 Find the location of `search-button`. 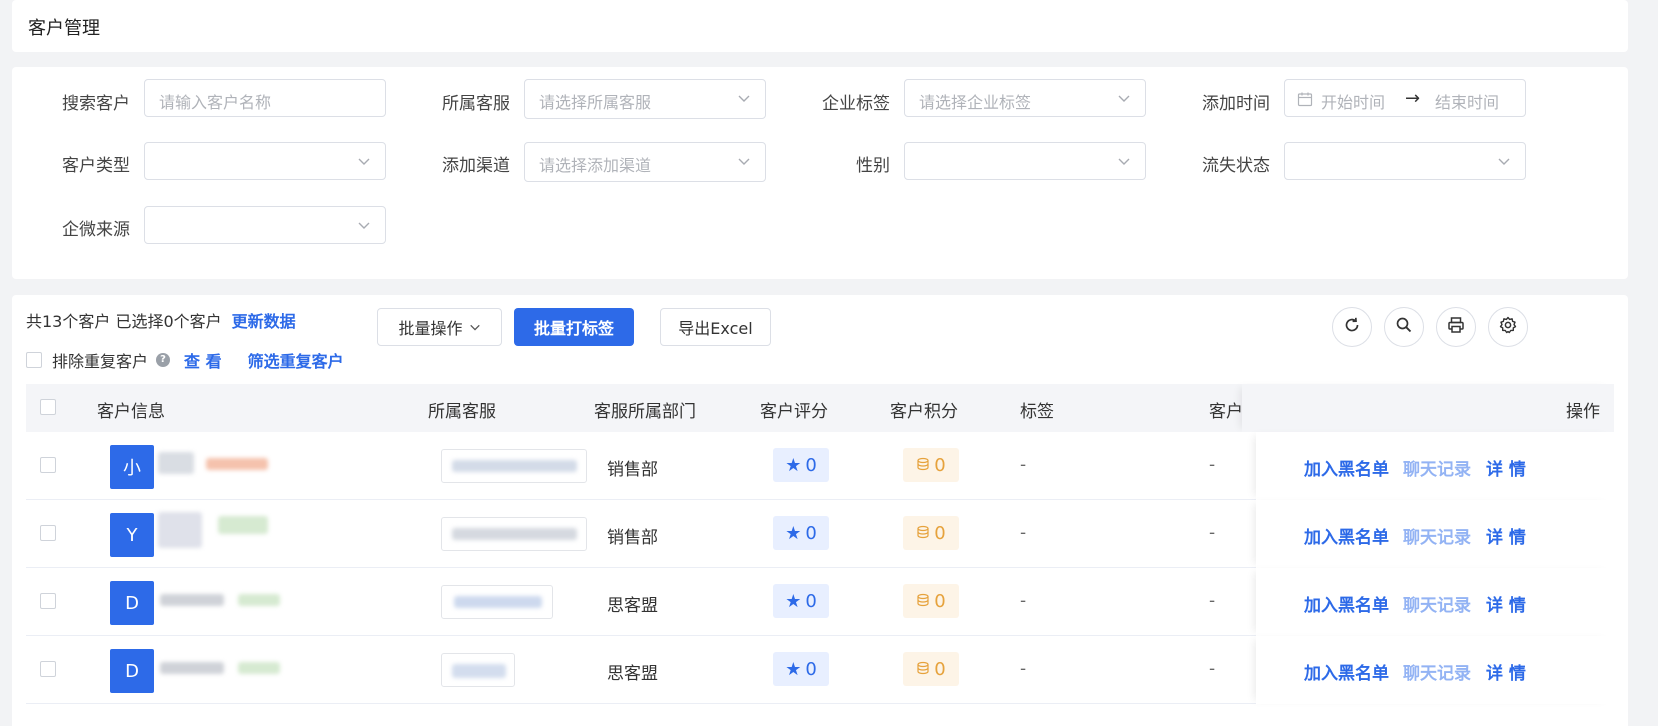

search-button is located at coordinates (1404, 327).